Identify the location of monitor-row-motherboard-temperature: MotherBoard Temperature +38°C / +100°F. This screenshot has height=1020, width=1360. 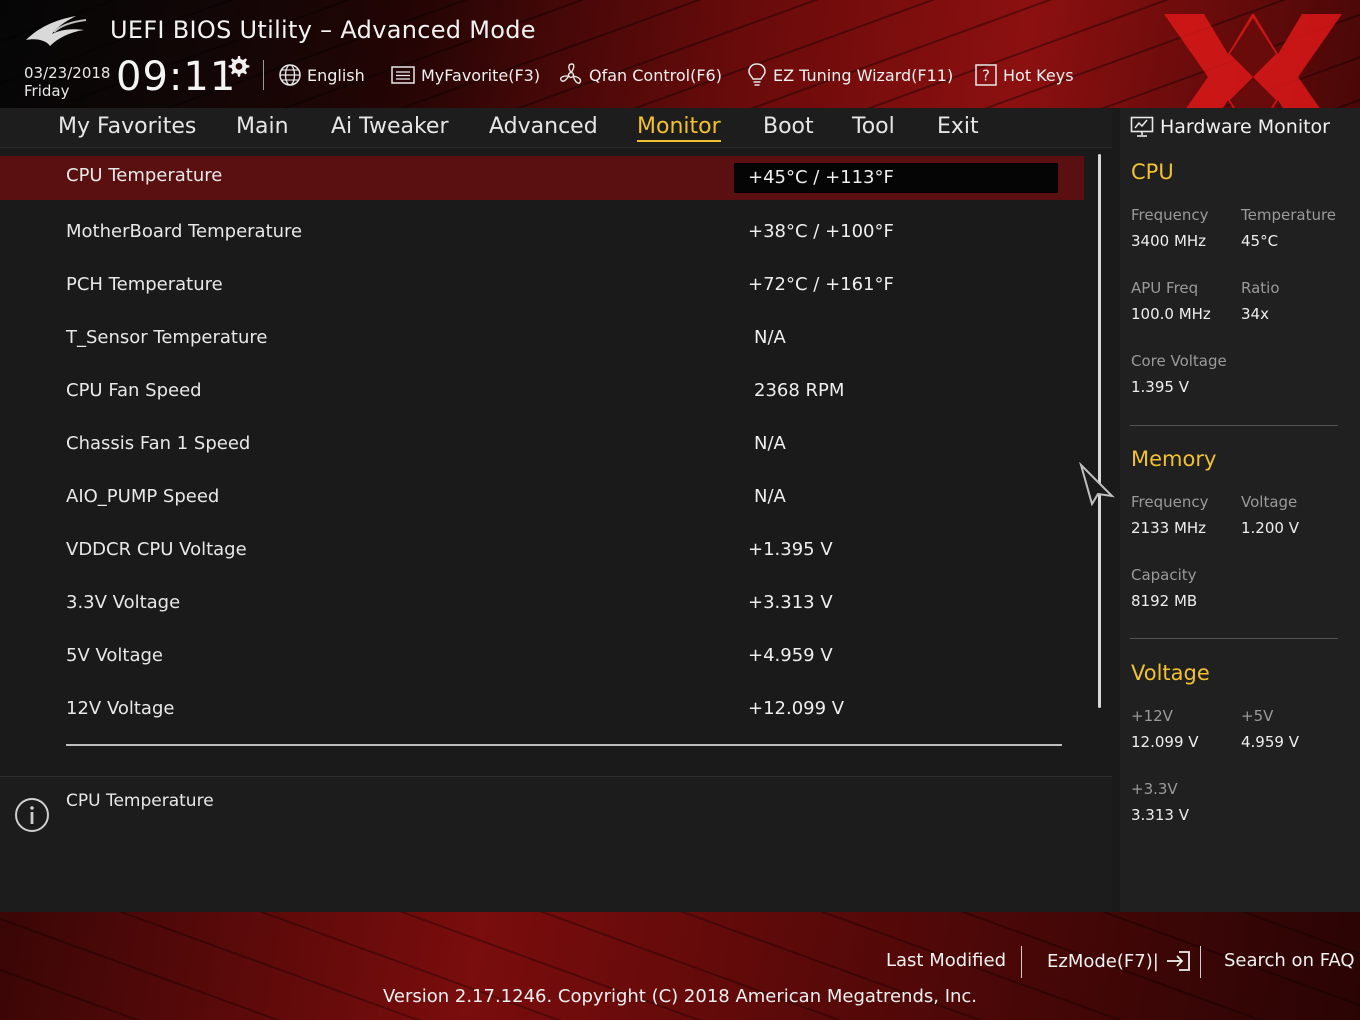
(542, 231).